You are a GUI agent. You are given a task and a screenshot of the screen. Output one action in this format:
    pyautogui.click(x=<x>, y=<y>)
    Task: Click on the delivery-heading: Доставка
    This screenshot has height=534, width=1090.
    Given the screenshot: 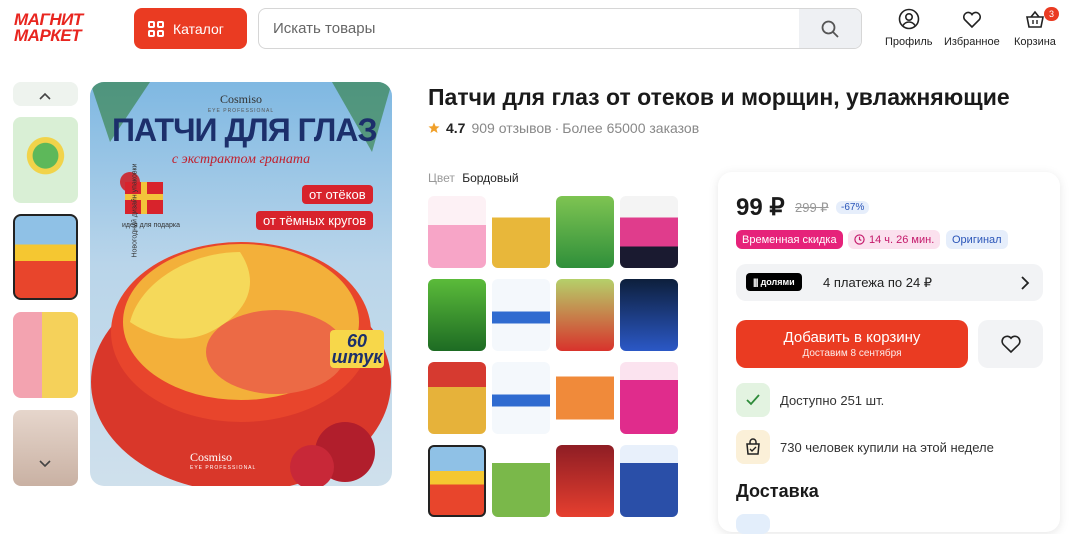 What is the action you would take?
    pyautogui.click(x=777, y=491)
    